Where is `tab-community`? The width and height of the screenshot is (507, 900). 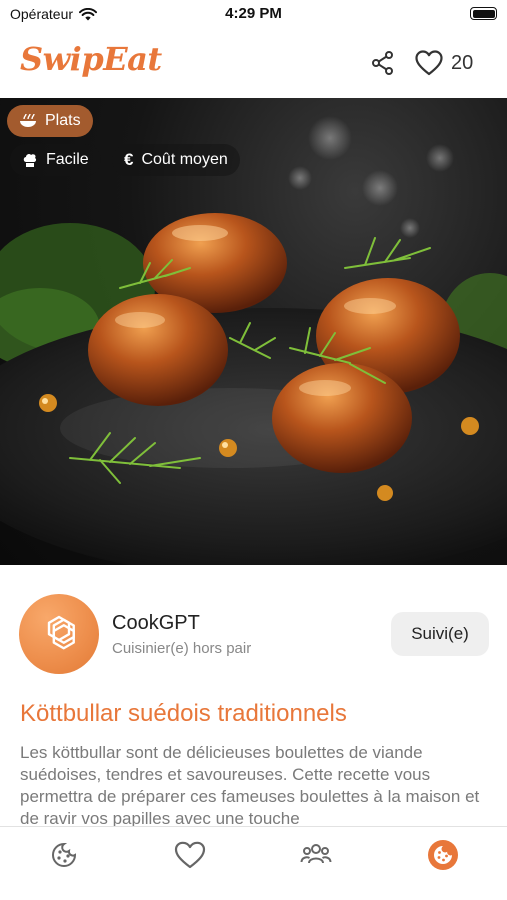
tab-community is located at coordinates (316, 855).